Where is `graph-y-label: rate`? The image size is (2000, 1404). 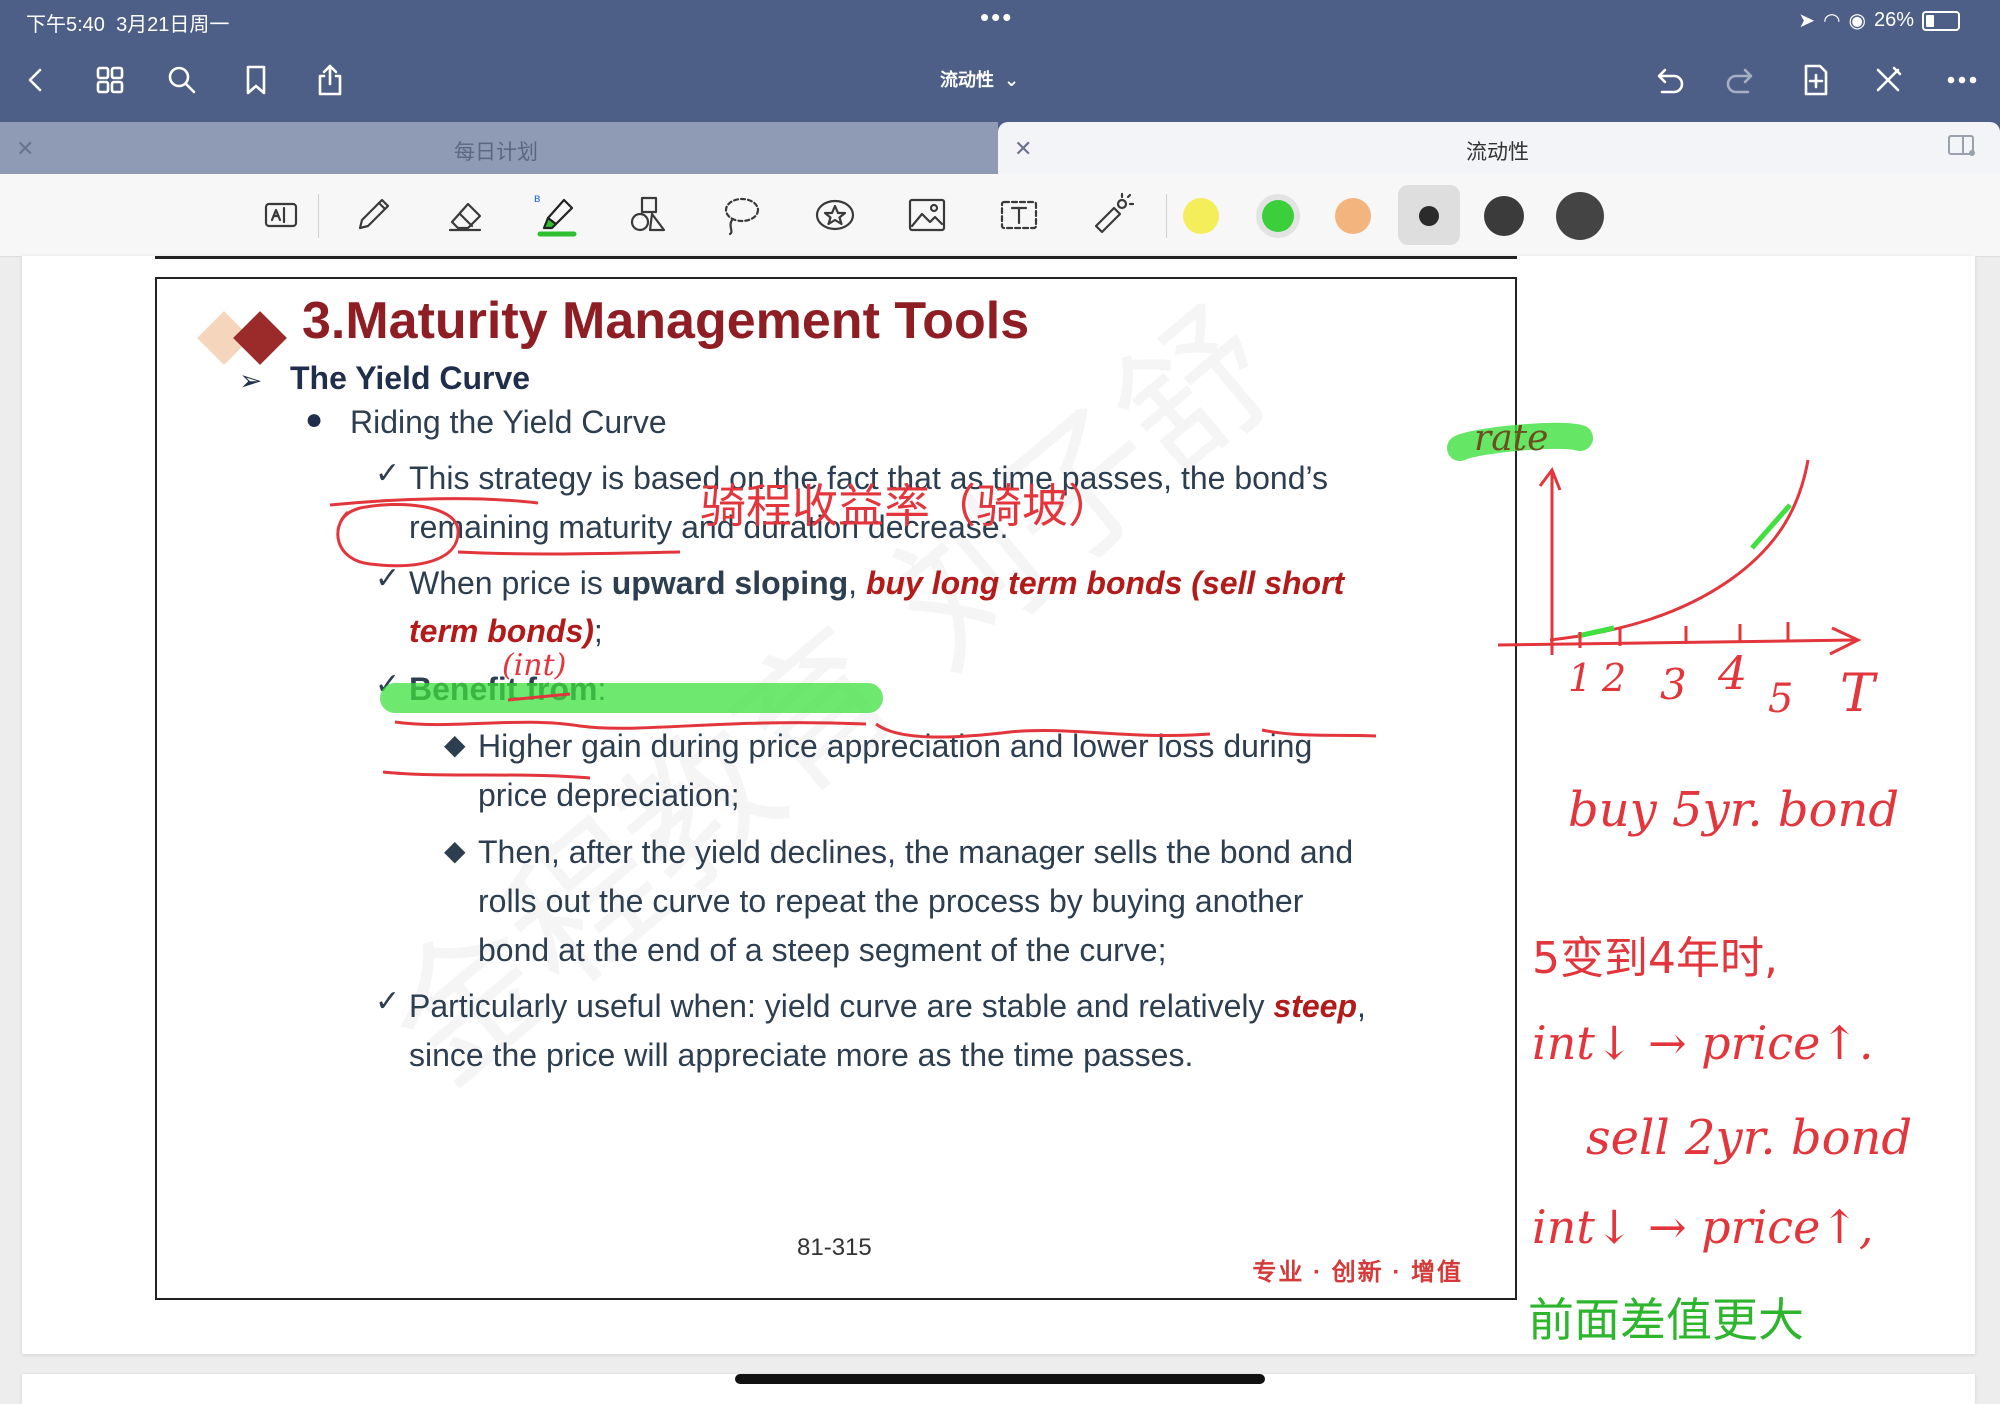 graph-y-label: rate is located at coordinates (1511, 438).